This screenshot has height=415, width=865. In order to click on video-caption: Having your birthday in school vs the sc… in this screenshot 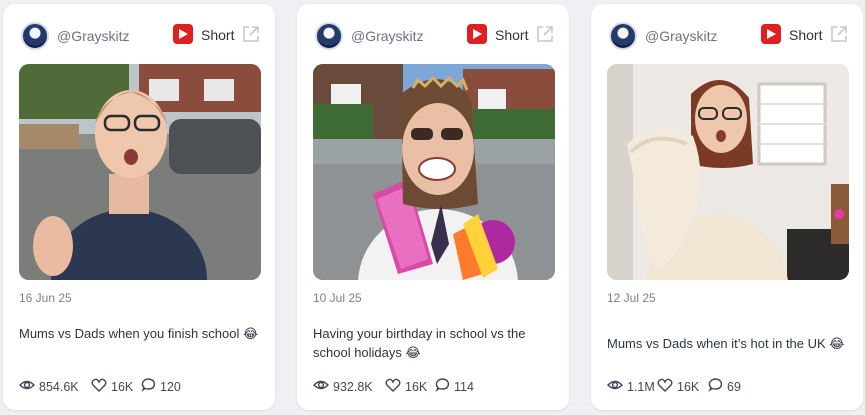, I will do `click(419, 343)`.